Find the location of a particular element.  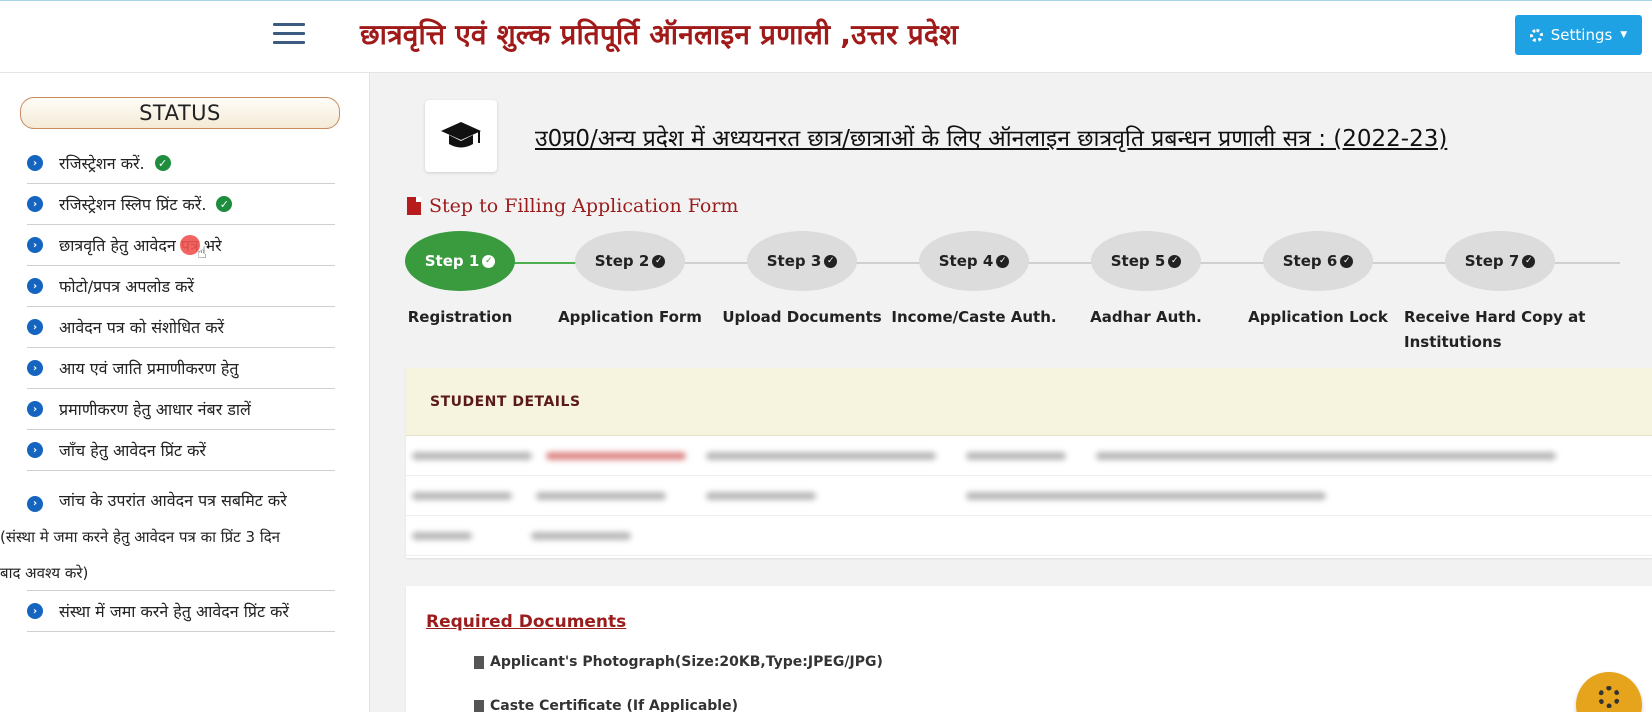

hamburger-icon is located at coordinates (289, 34).